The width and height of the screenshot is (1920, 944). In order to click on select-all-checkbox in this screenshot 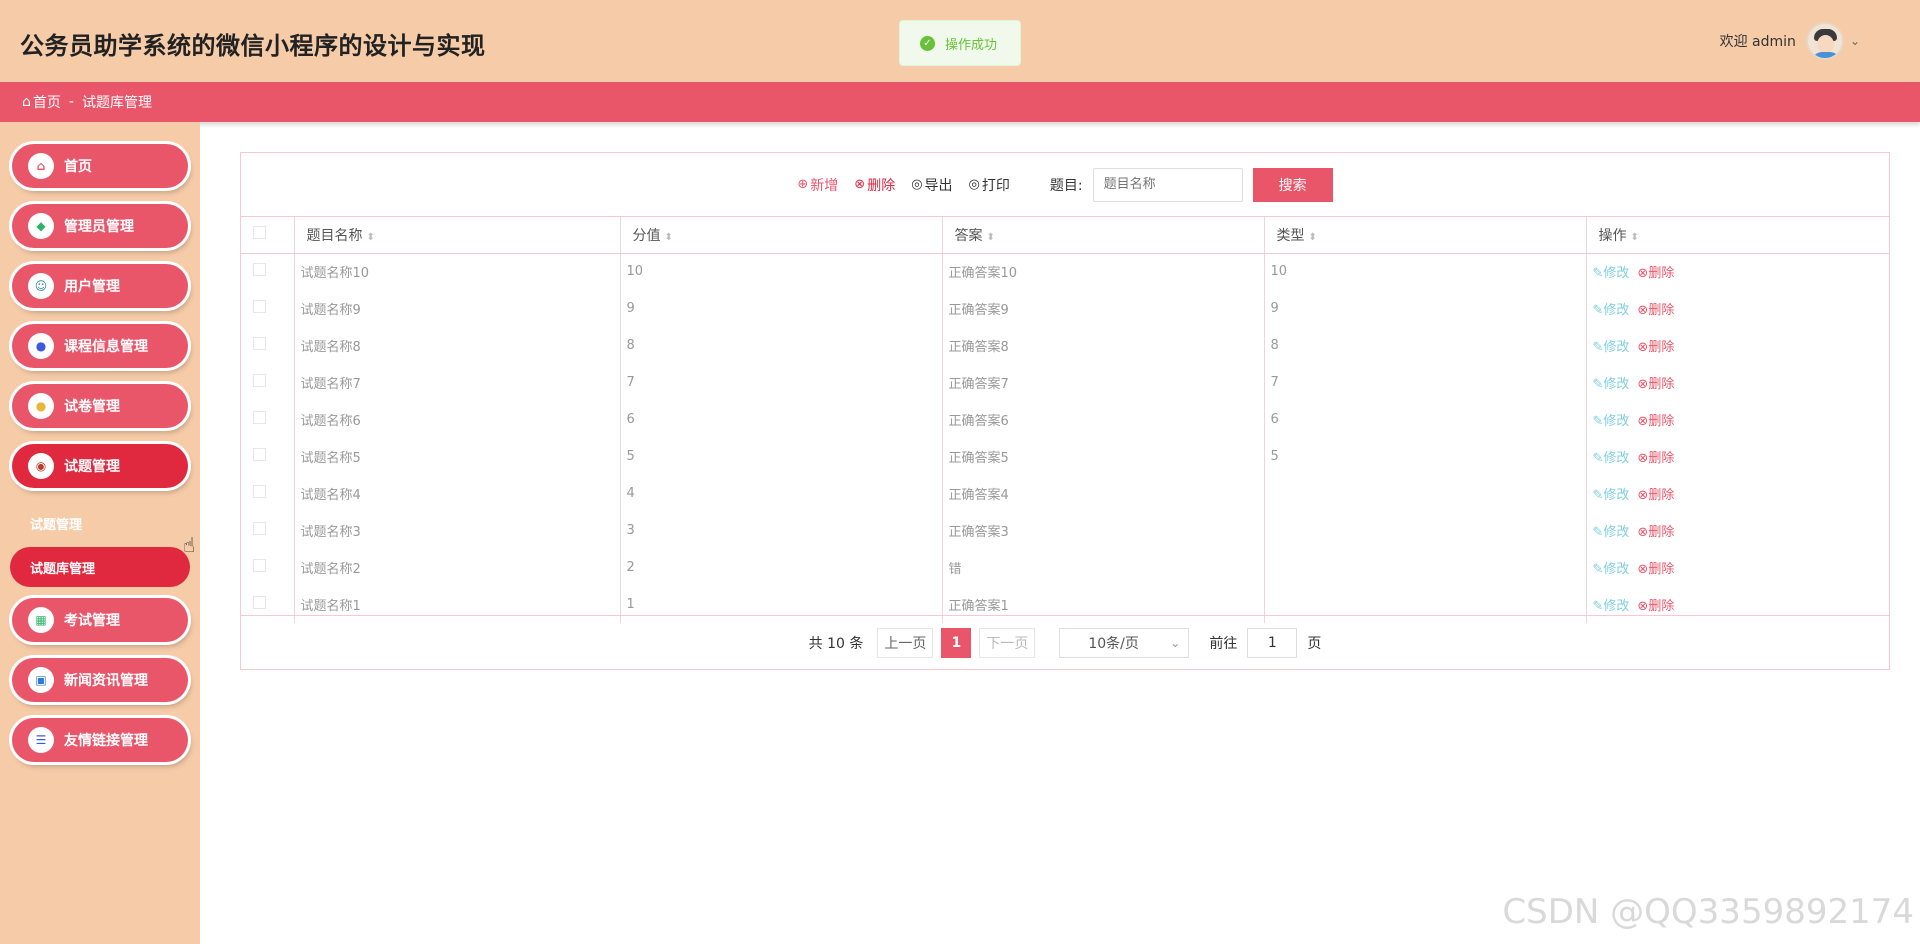, I will do `click(259, 233)`.